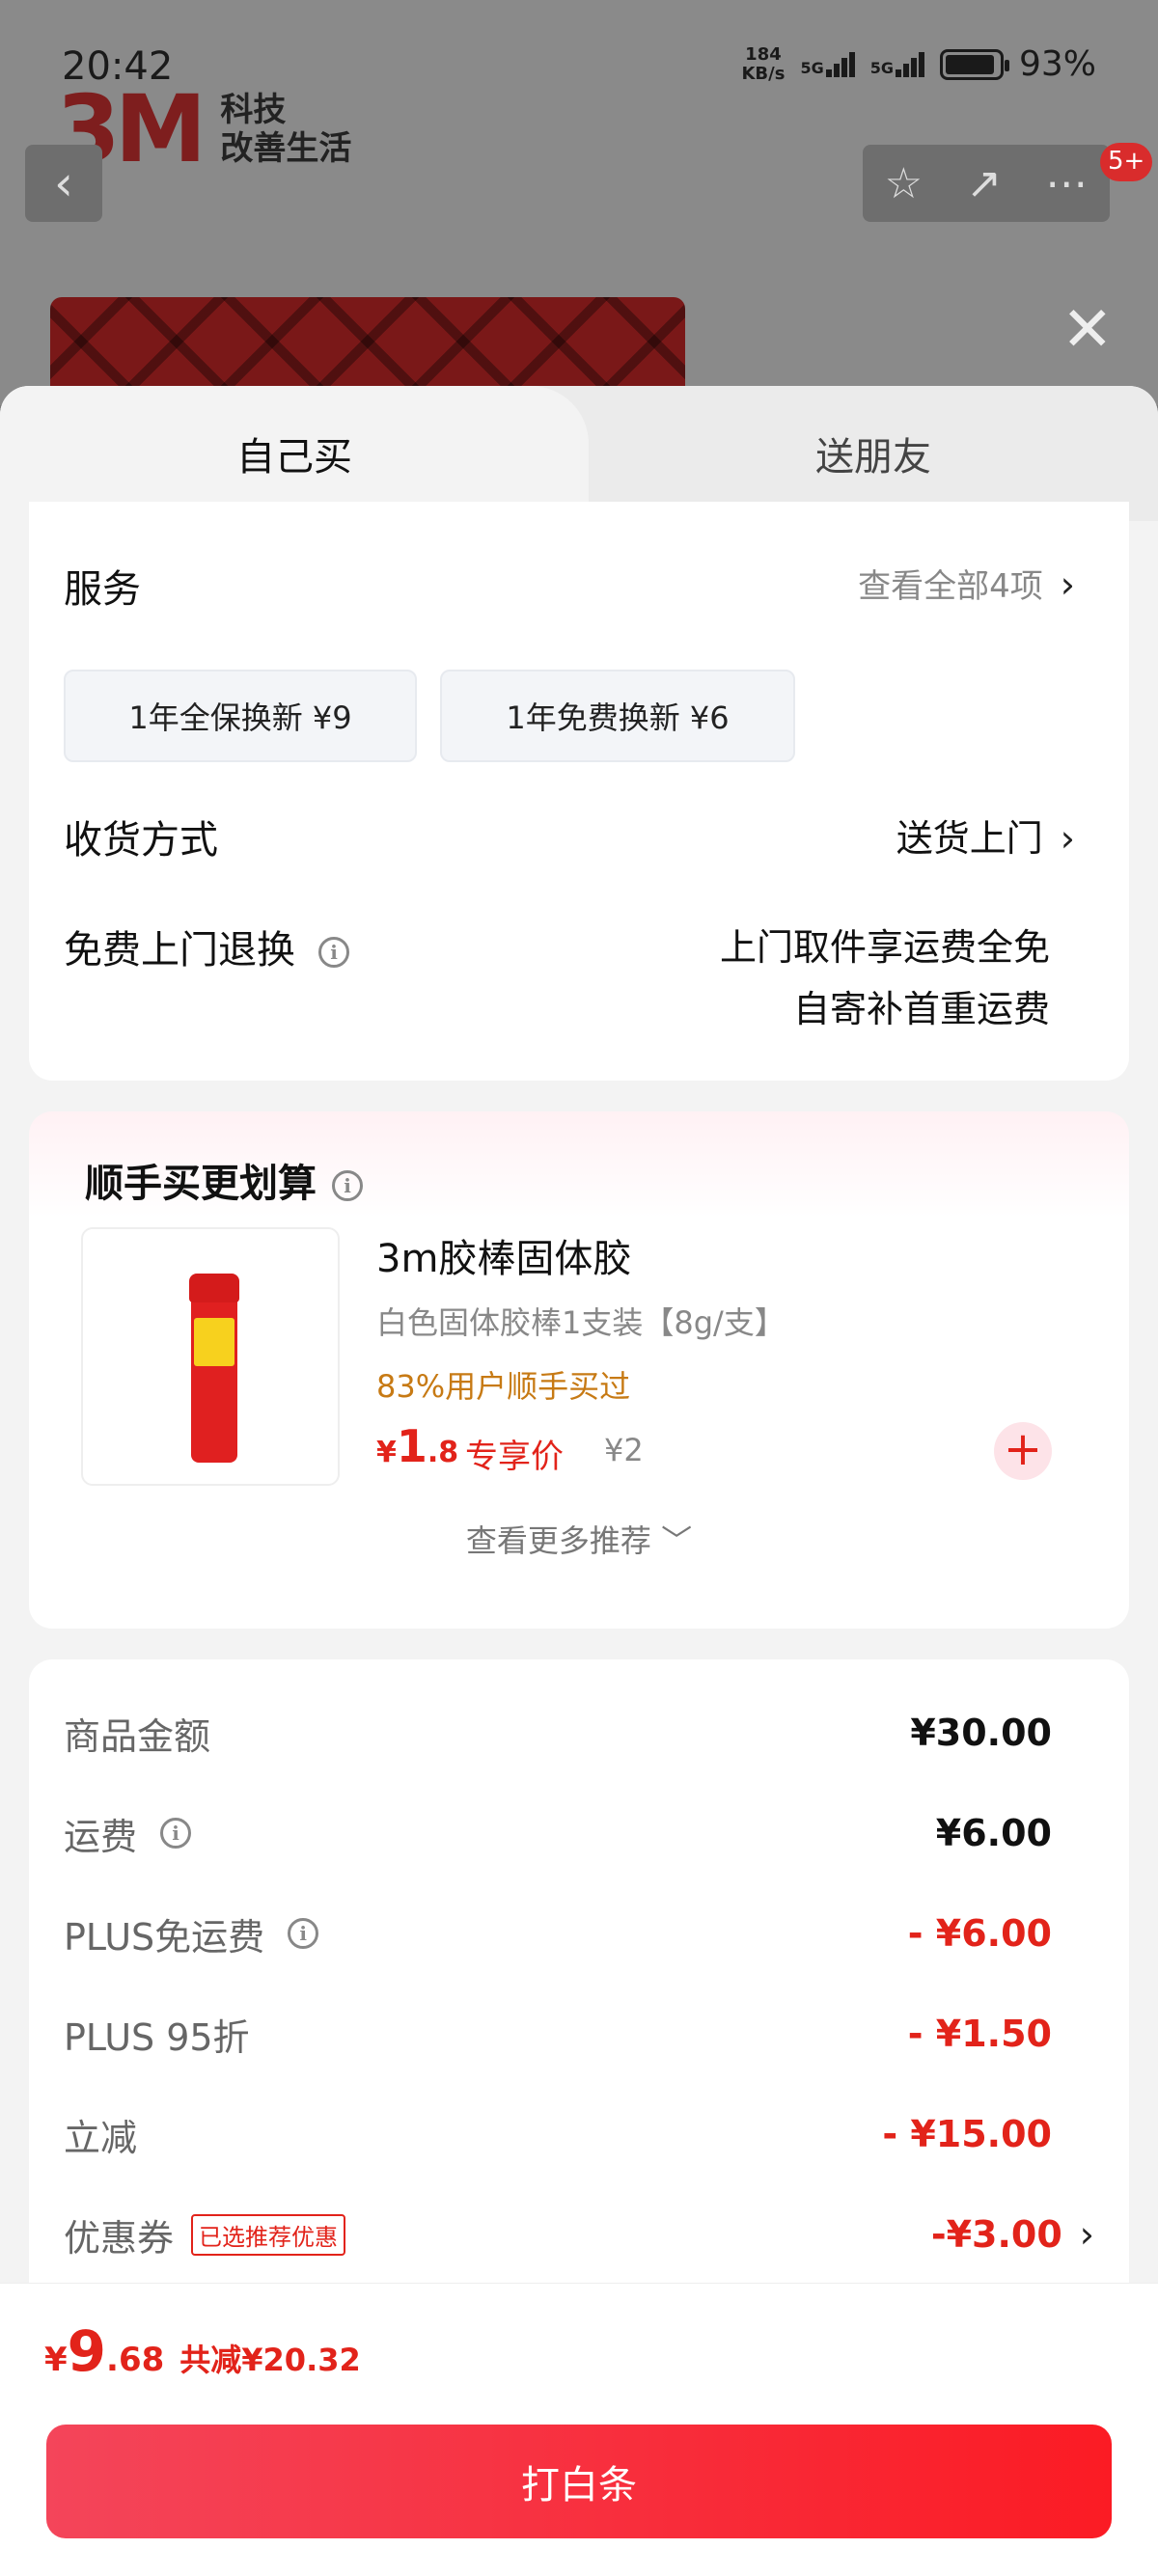 This screenshot has height=2576, width=1158. Describe the element at coordinates (1023, 1451) in the screenshot. I see `add-item-button: +` at that location.